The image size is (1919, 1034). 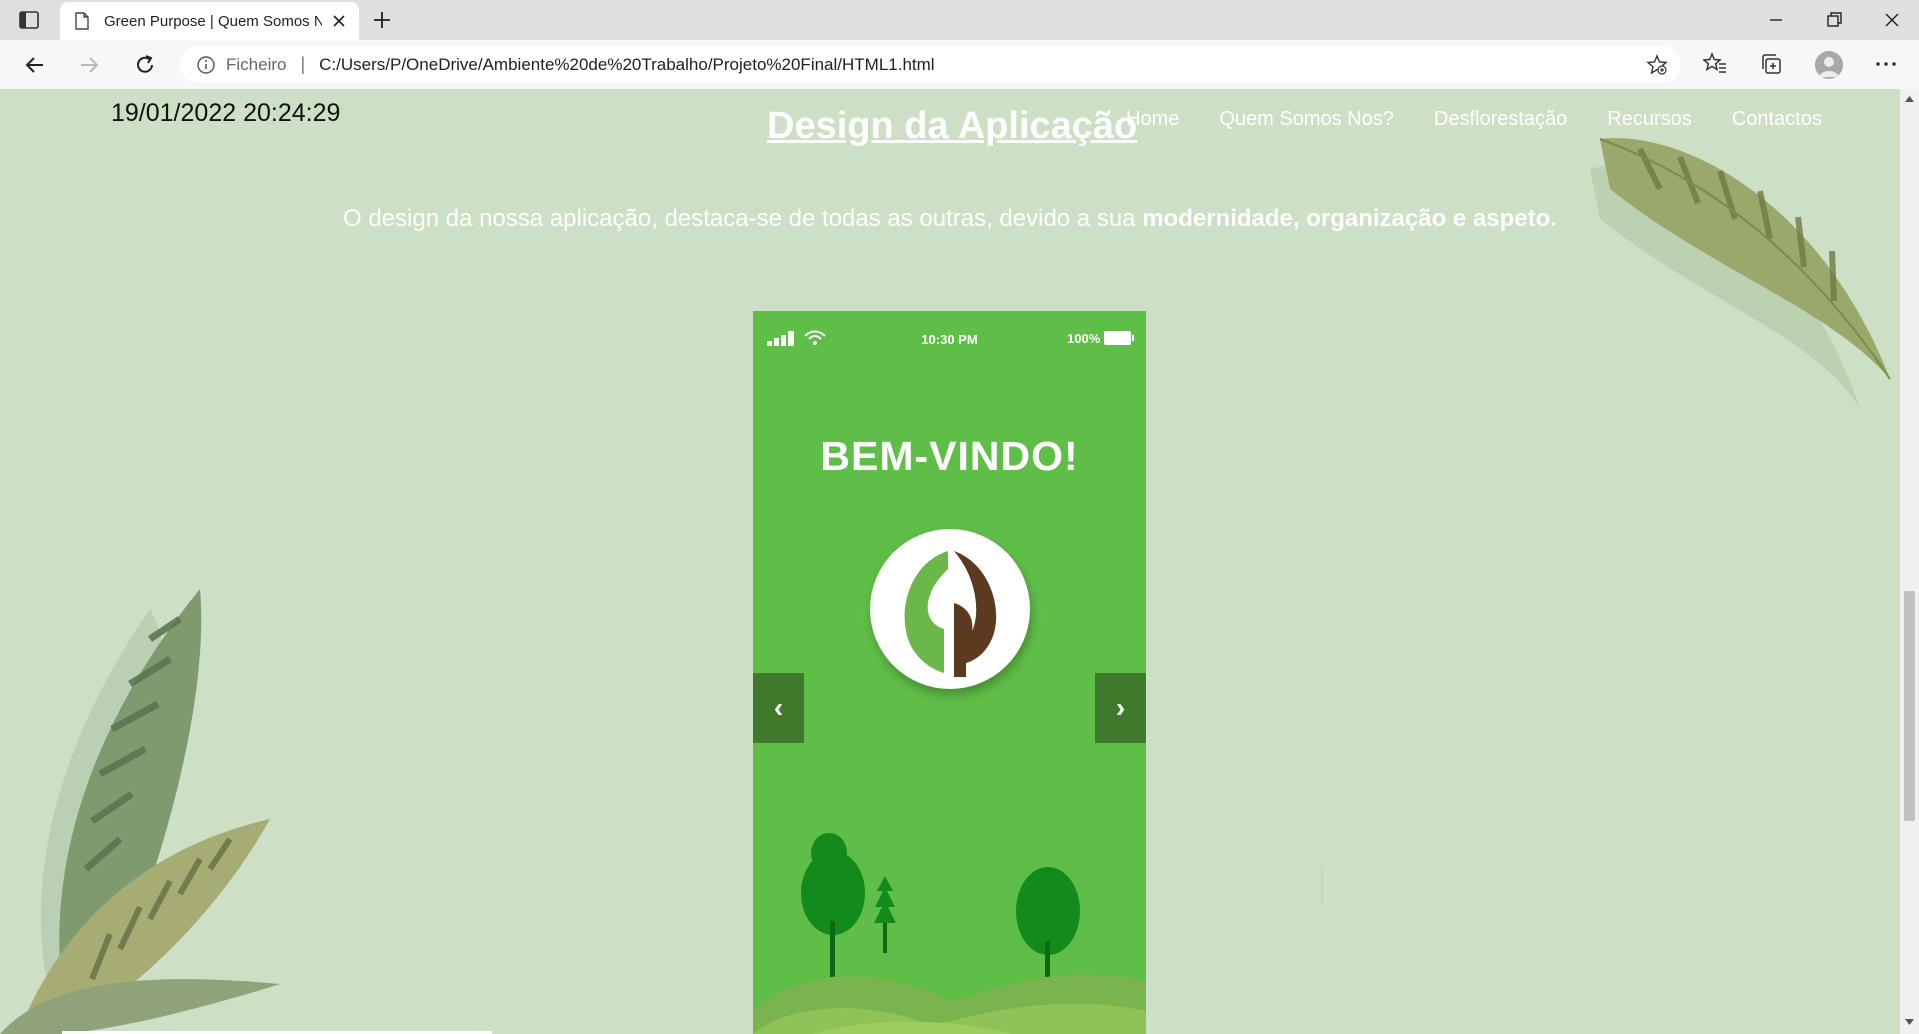 What do you see at coordinates (1322, 886) in the screenshot?
I see `divider` at bounding box center [1322, 886].